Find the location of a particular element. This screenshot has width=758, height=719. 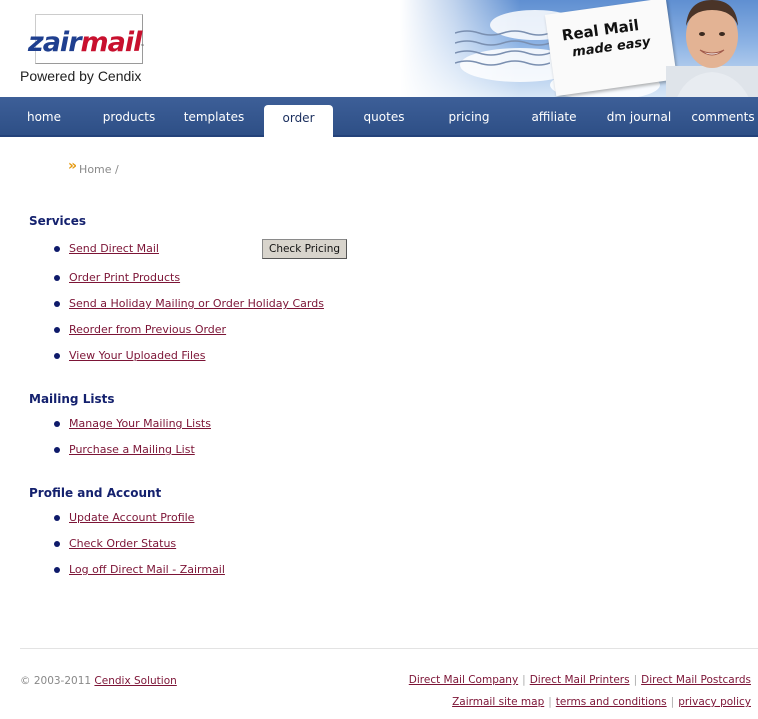

terms-link: terms and conditions is located at coordinates (611, 702).